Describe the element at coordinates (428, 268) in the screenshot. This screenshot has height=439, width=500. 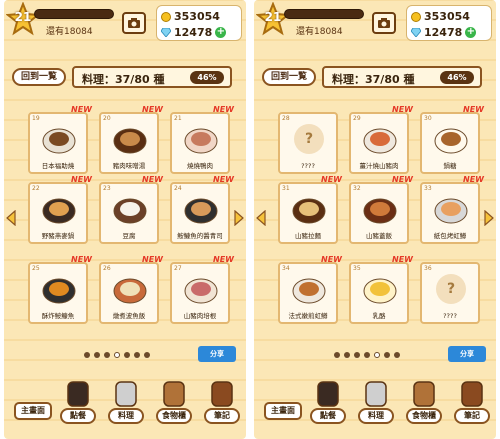
I see `recipe-number: 36` at that location.